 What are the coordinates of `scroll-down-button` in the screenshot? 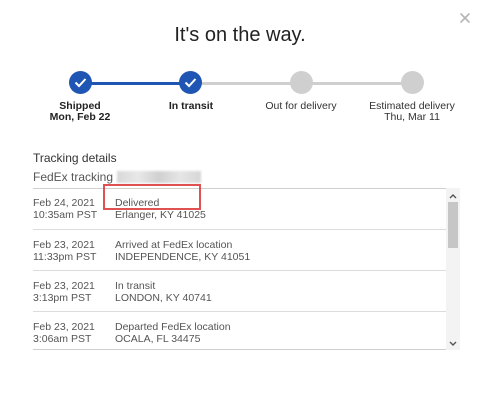 It's located at (453, 343).